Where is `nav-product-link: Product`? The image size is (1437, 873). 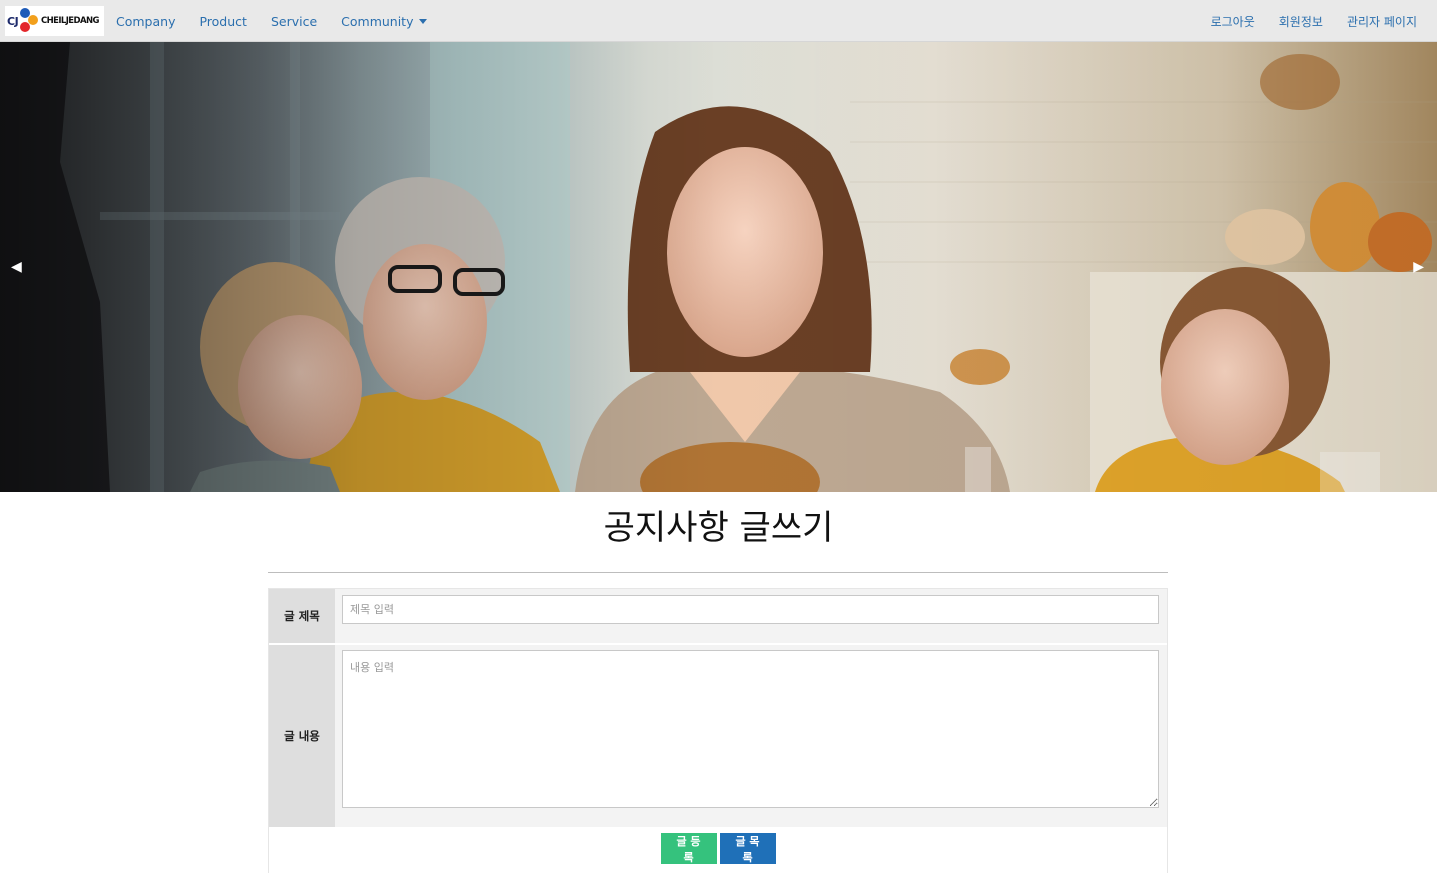
nav-product-link: Product is located at coordinates (222, 21).